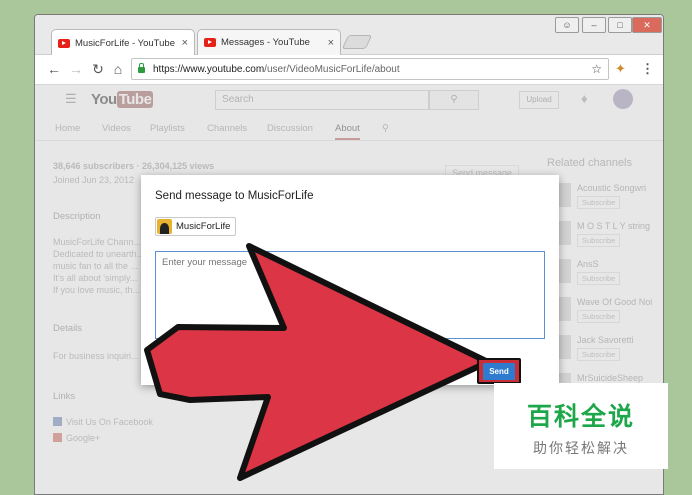 This screenshot has height=495, width=692. What do you see at coordinates (581, 449) in the screenshot?
I see `watermark-subtitle: 助你轻松解决` at bounding box center [581, 449].